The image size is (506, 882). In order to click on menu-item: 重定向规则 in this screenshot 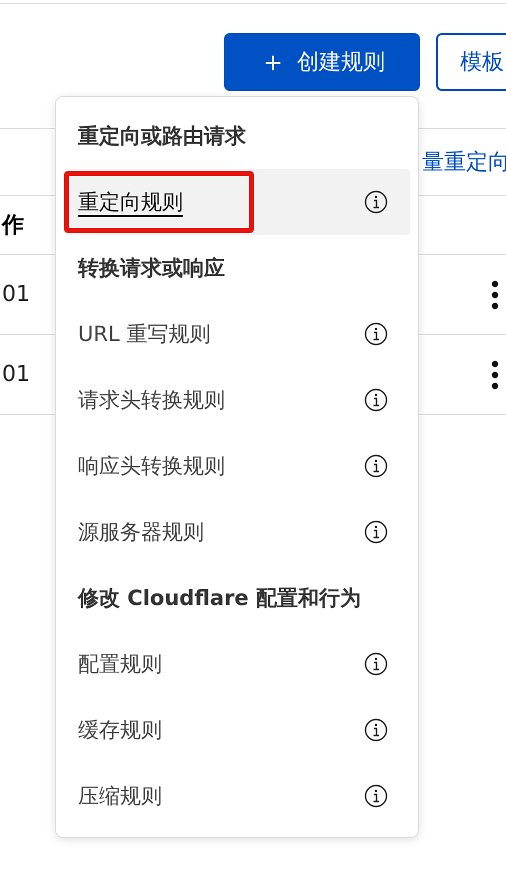, I will do `click(237, 202)`.